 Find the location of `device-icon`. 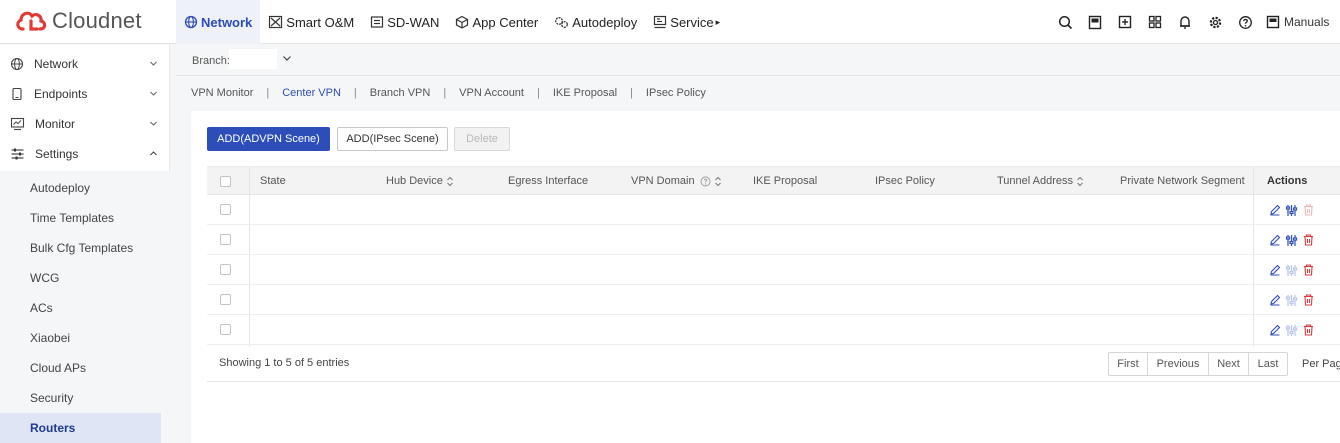

device-icon is located at coordinates (17, 94).